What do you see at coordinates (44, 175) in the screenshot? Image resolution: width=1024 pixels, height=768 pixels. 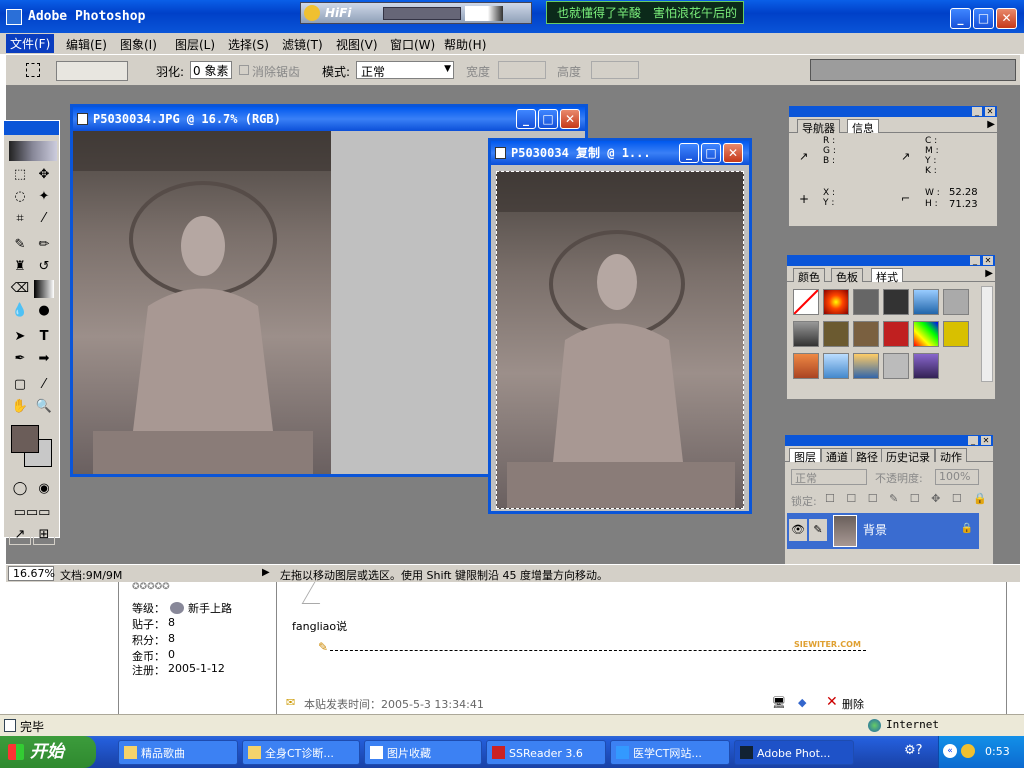 I see `move-tool: ✥` at bounding box center [44, 175].